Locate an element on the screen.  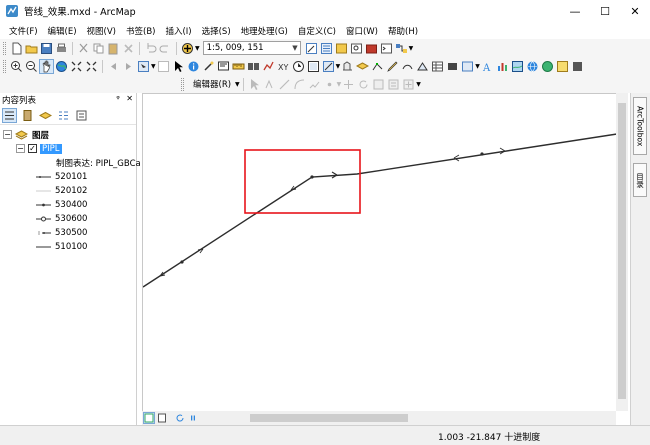
pencil-icon is located at coordinates (392, 66).